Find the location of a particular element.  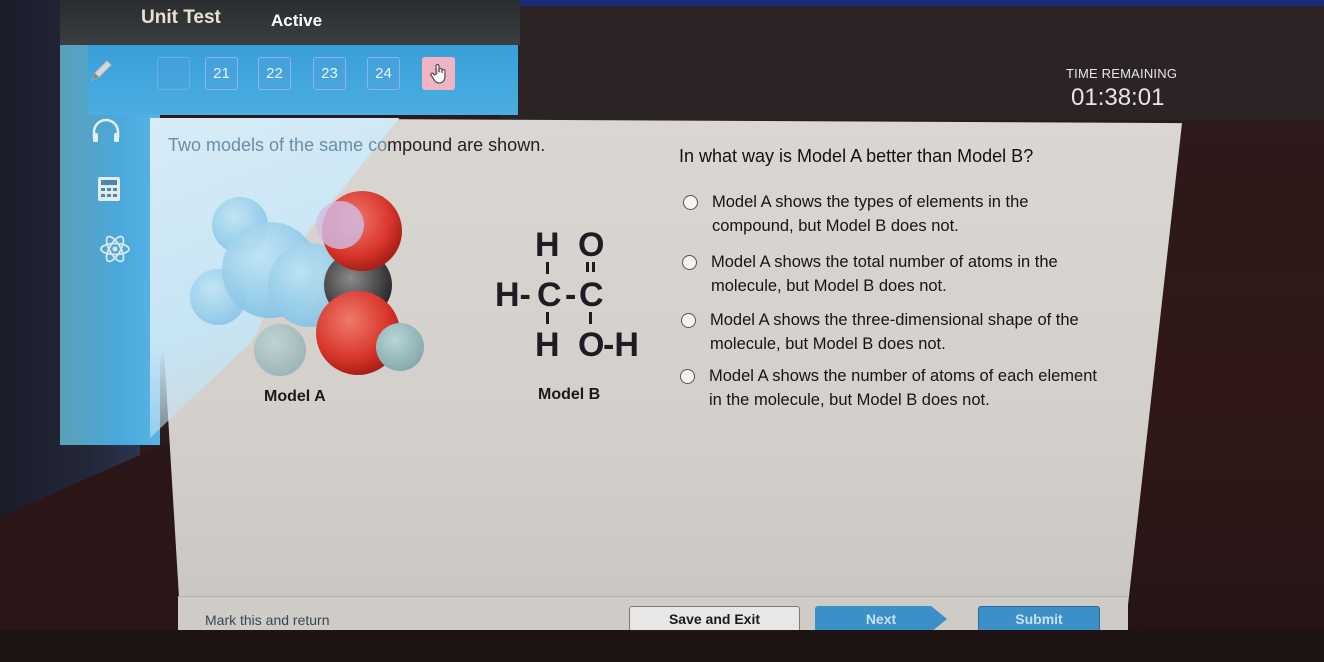

question-nav-label: 23 is located at coordinates (329, 73).